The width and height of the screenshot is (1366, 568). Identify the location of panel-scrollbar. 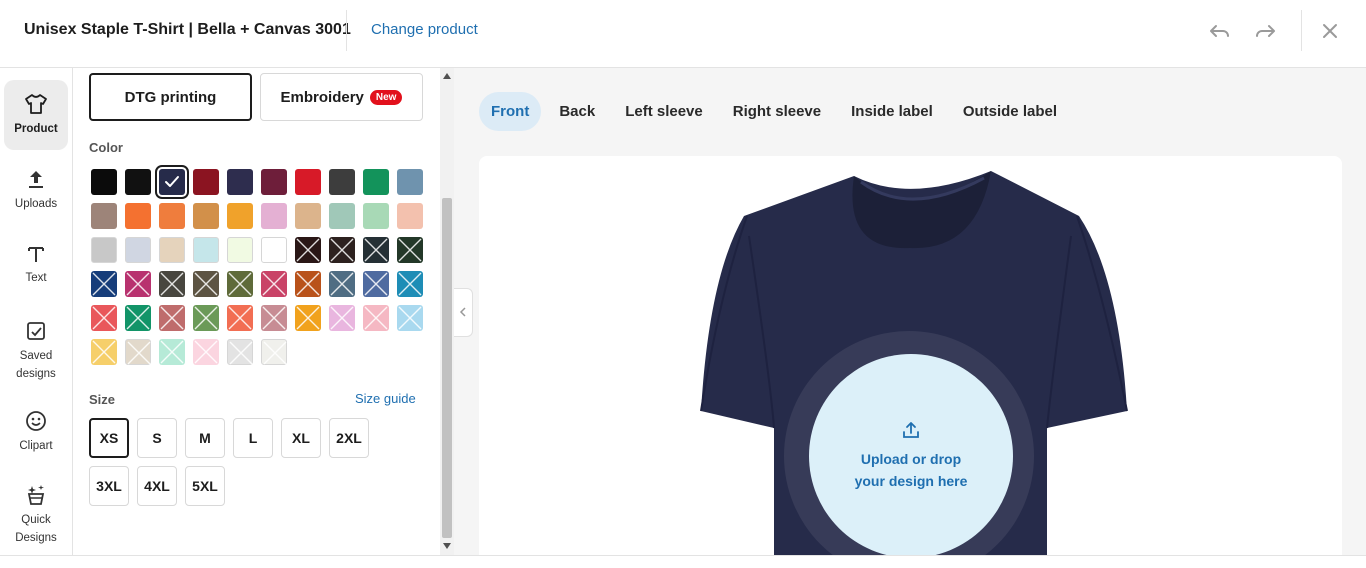
(447, 311).